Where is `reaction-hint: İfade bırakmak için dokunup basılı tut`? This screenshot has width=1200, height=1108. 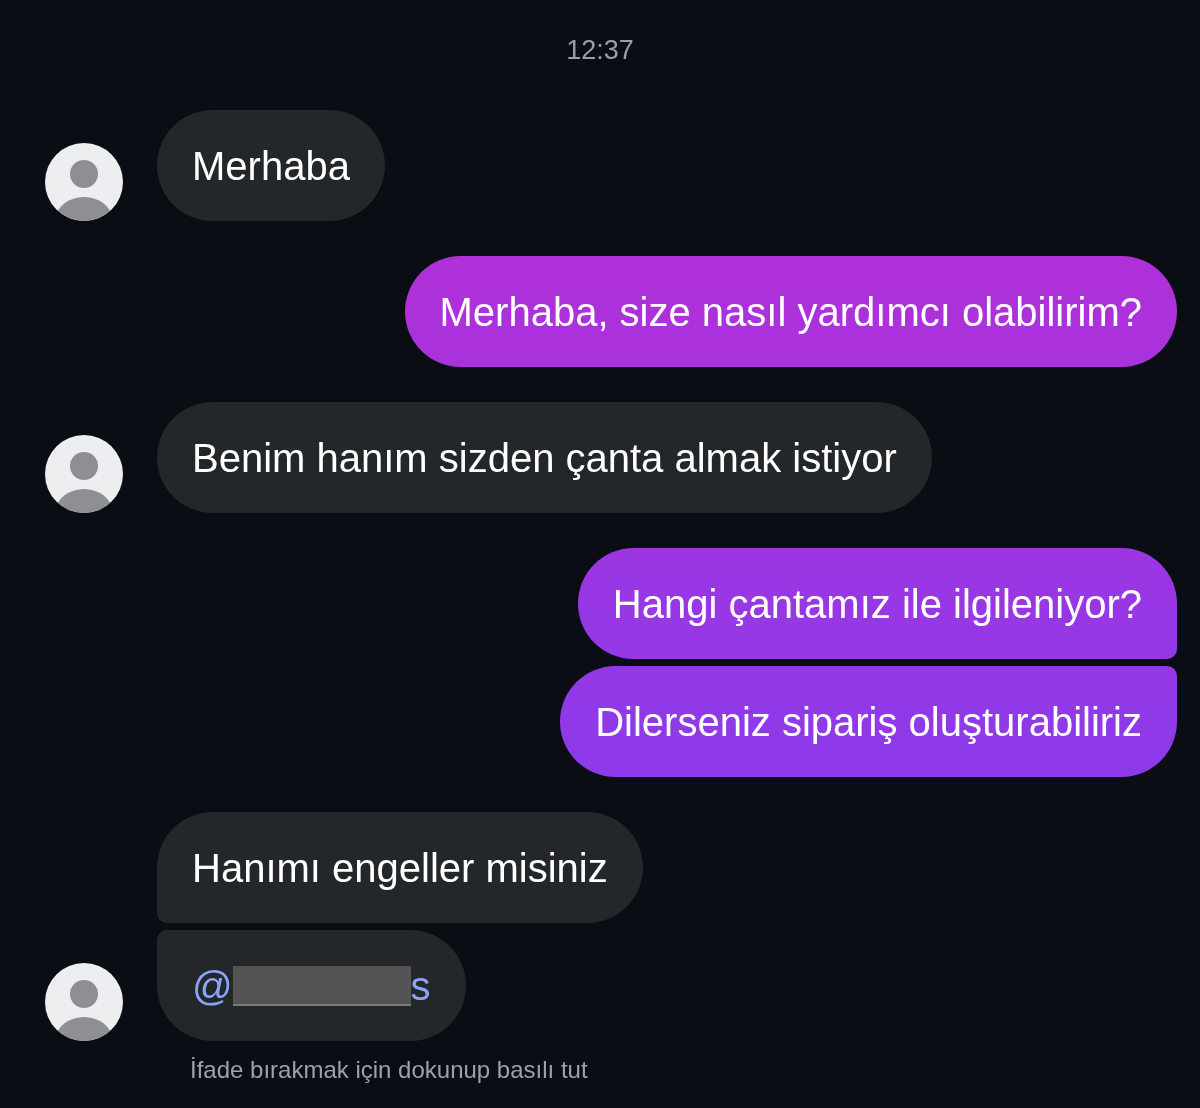
reaction-hint: İfade bırakmak için dokunup basılı tut is located at coordinates (389, 1070).